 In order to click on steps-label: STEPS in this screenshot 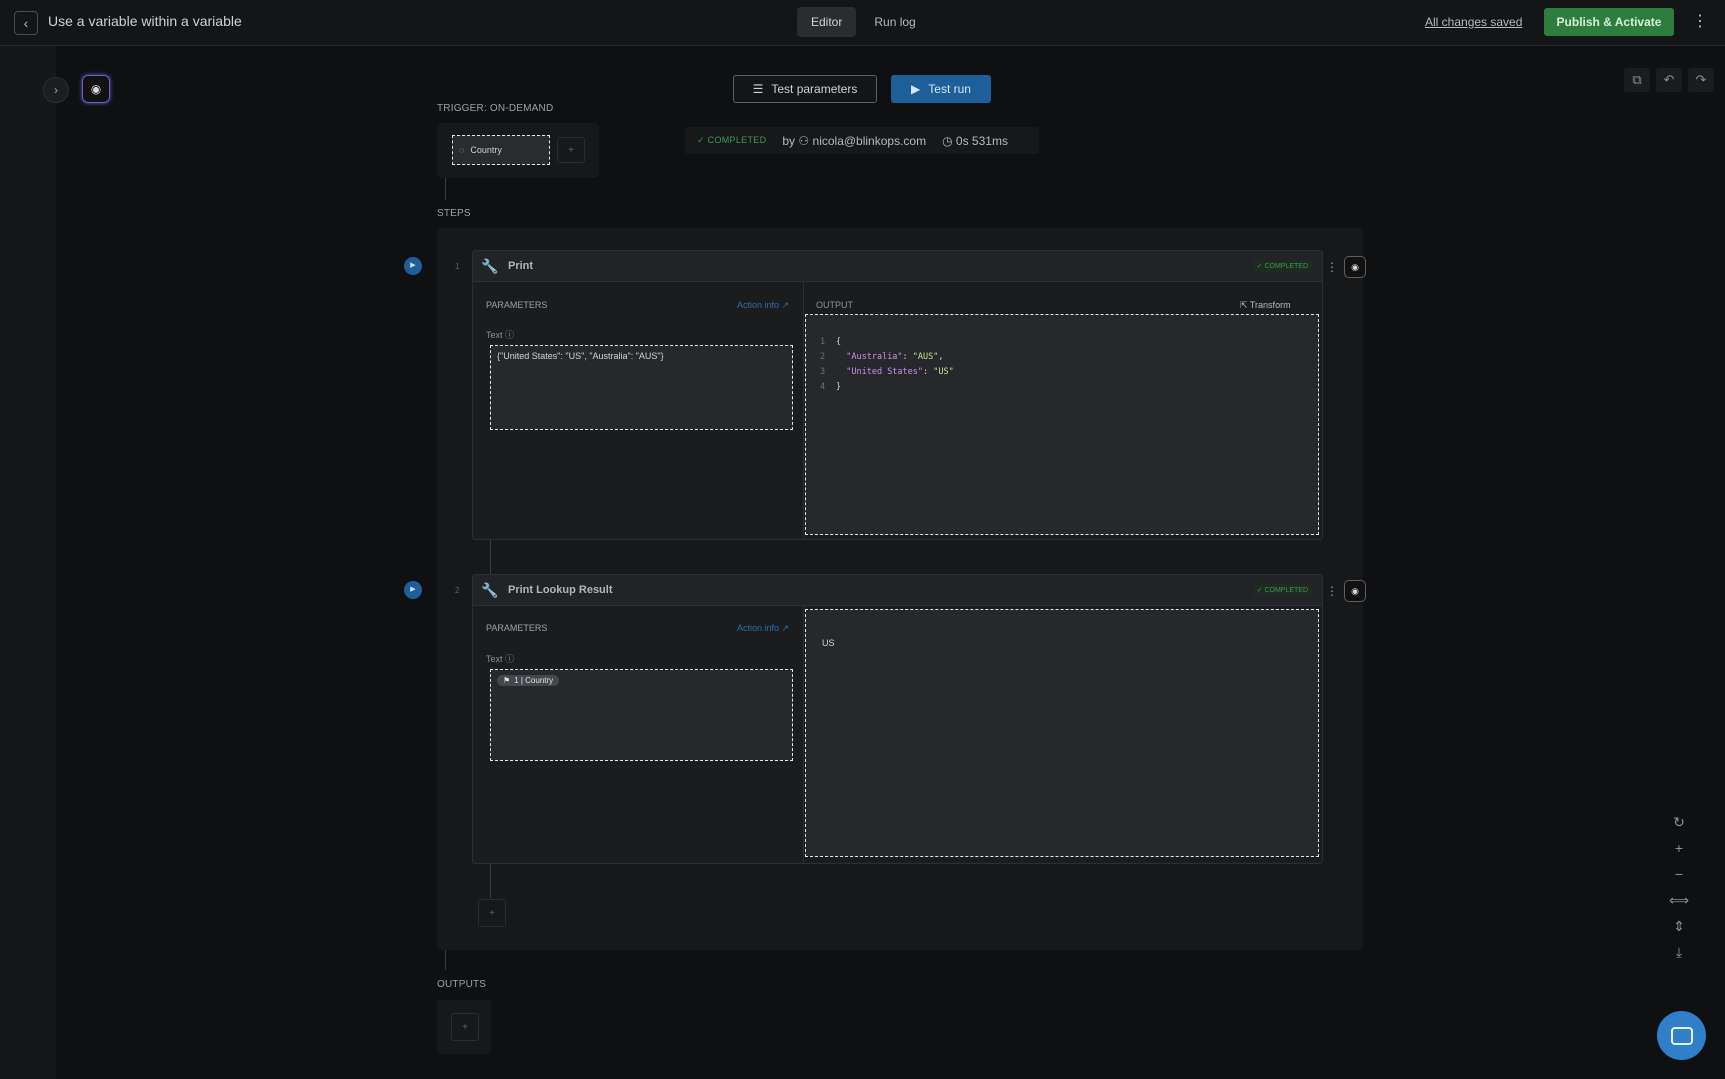, I will do `click(454, 213)`.